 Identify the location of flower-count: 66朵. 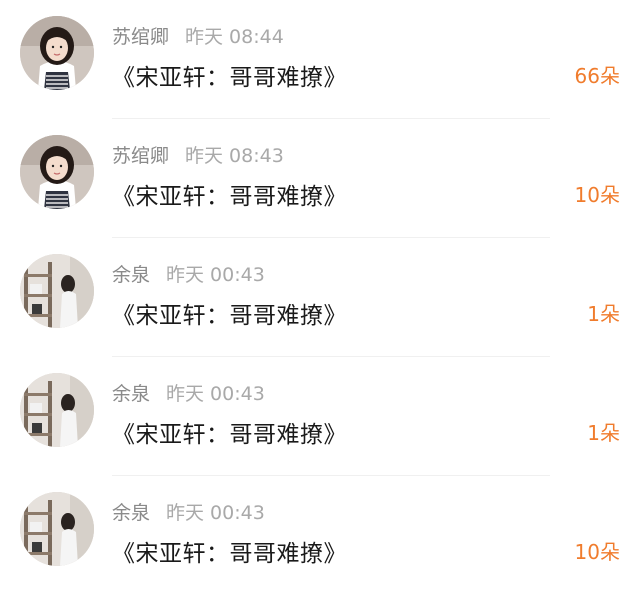
(597, 76).